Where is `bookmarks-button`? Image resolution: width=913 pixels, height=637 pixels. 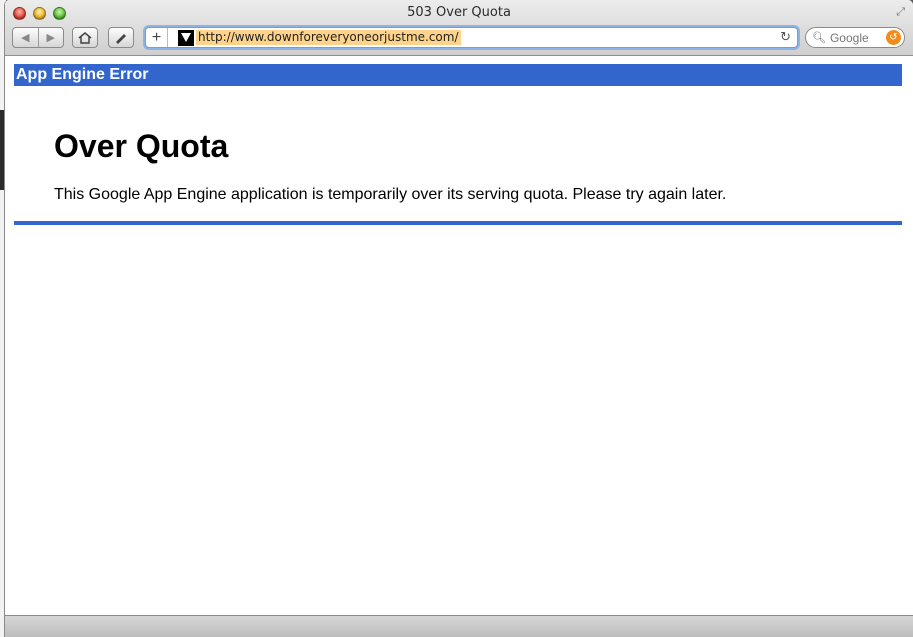 bookmarks-button is located at coordinates (121, 37).